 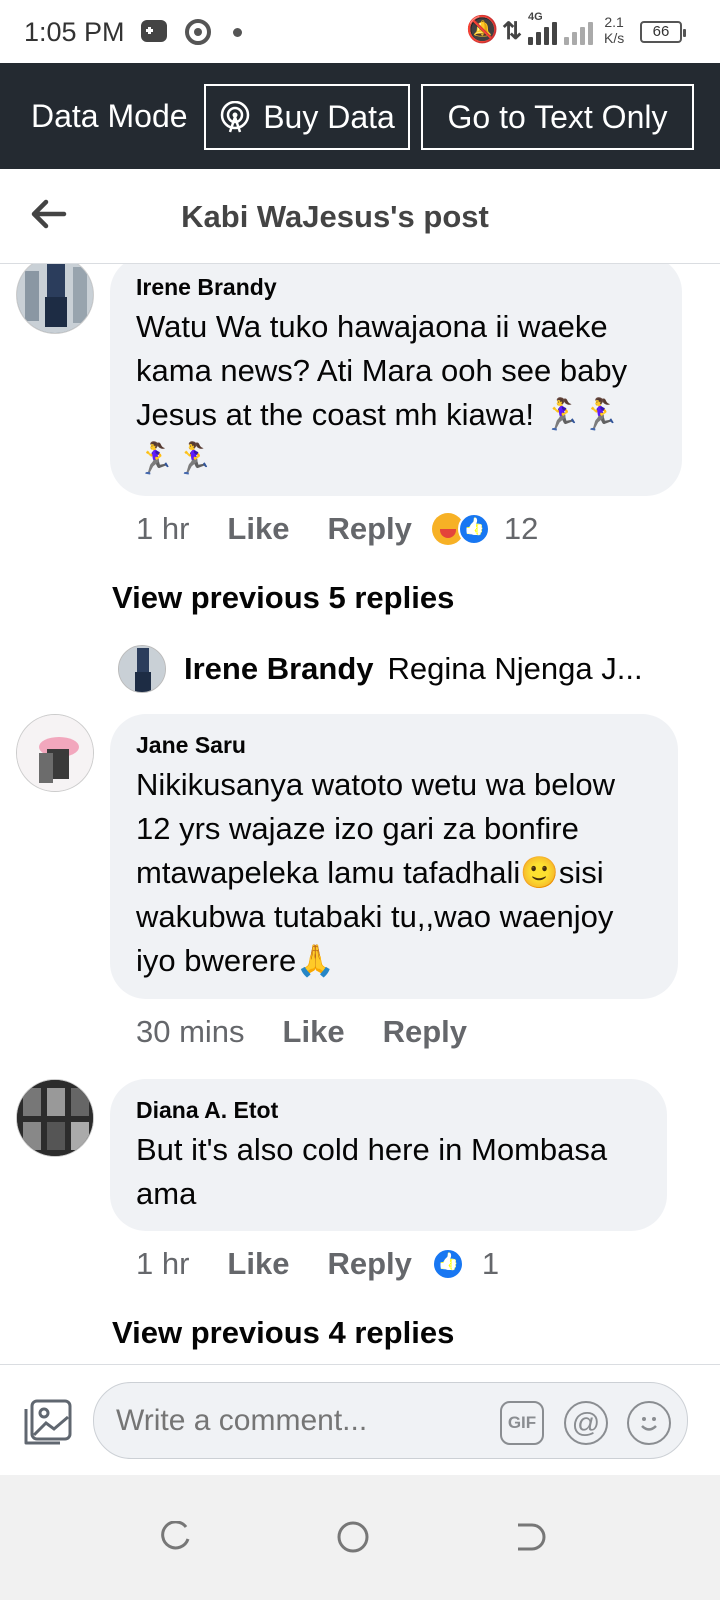 I want to click on data-mode-bar: Data Mode Buy Data Go to Text Only, so click(x=360, y=116).